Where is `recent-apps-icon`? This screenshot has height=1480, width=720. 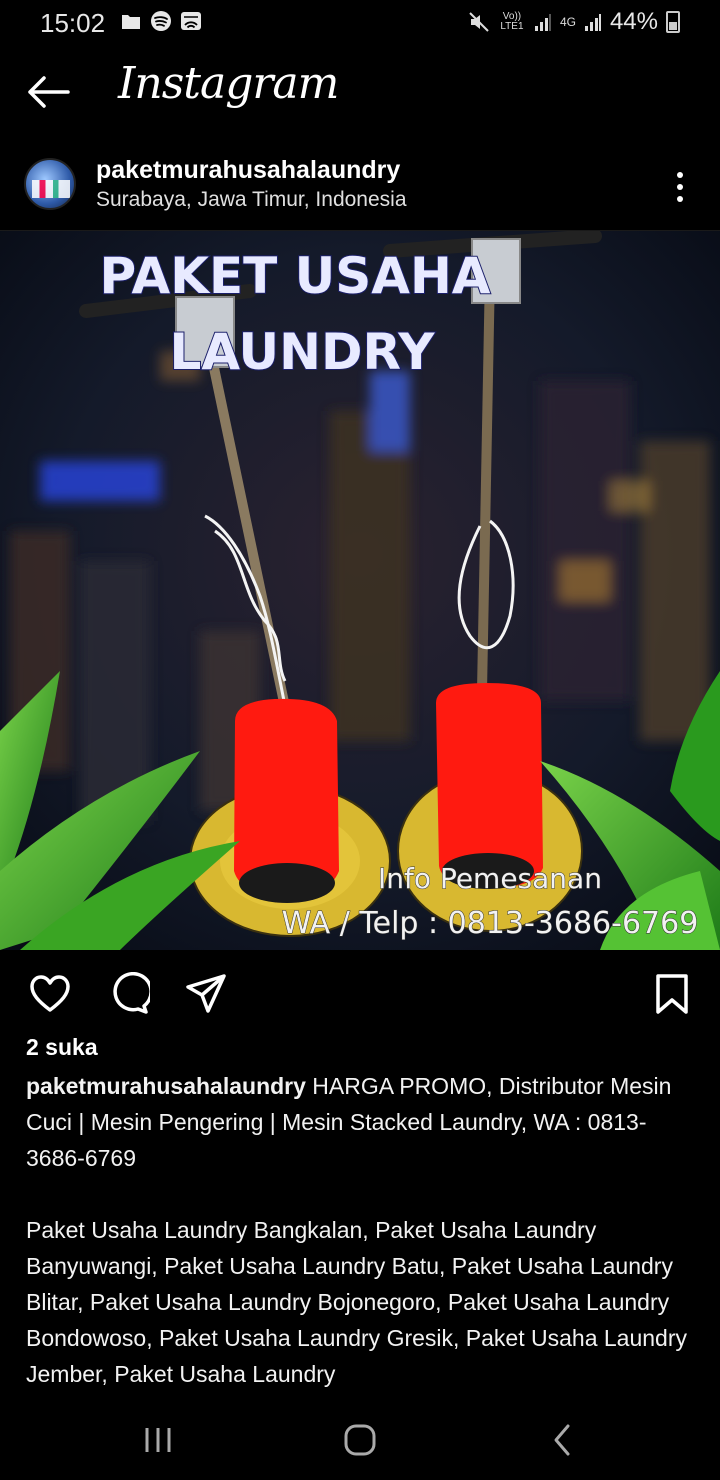 recent-apps-icon is located at coordinates (158, 1440).